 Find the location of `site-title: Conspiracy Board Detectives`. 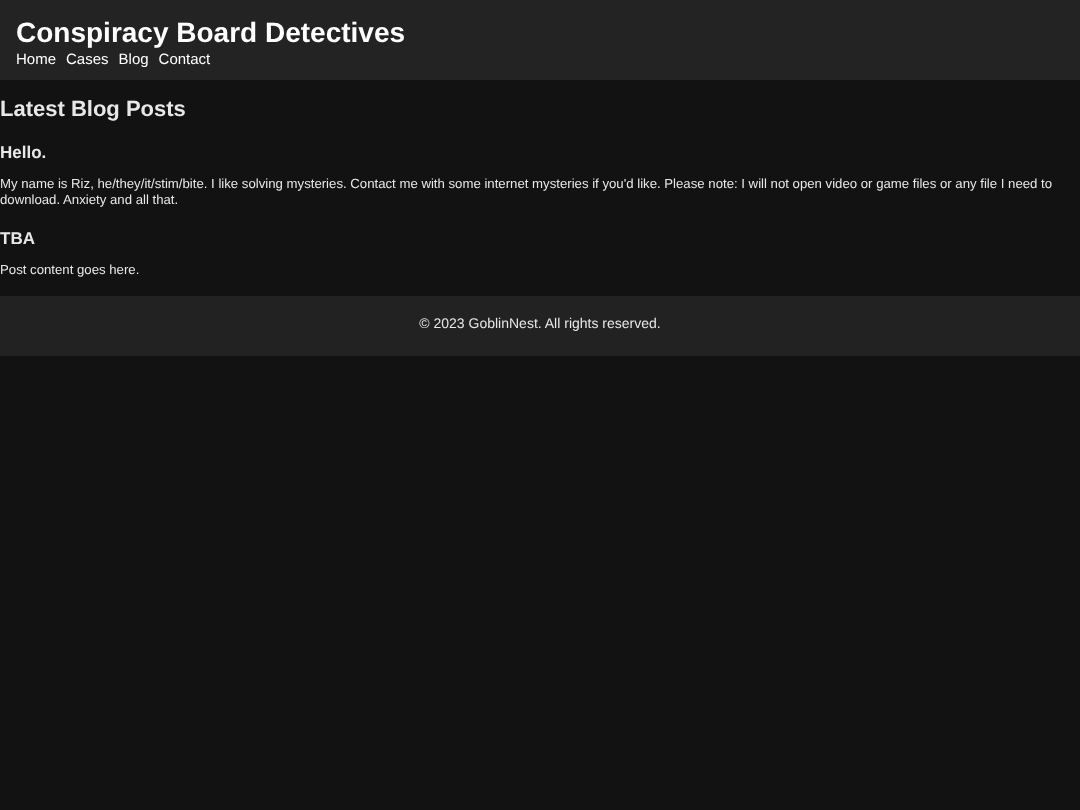

site-title: Conspiracy Board Detectives is located at coordinates (211, 32).